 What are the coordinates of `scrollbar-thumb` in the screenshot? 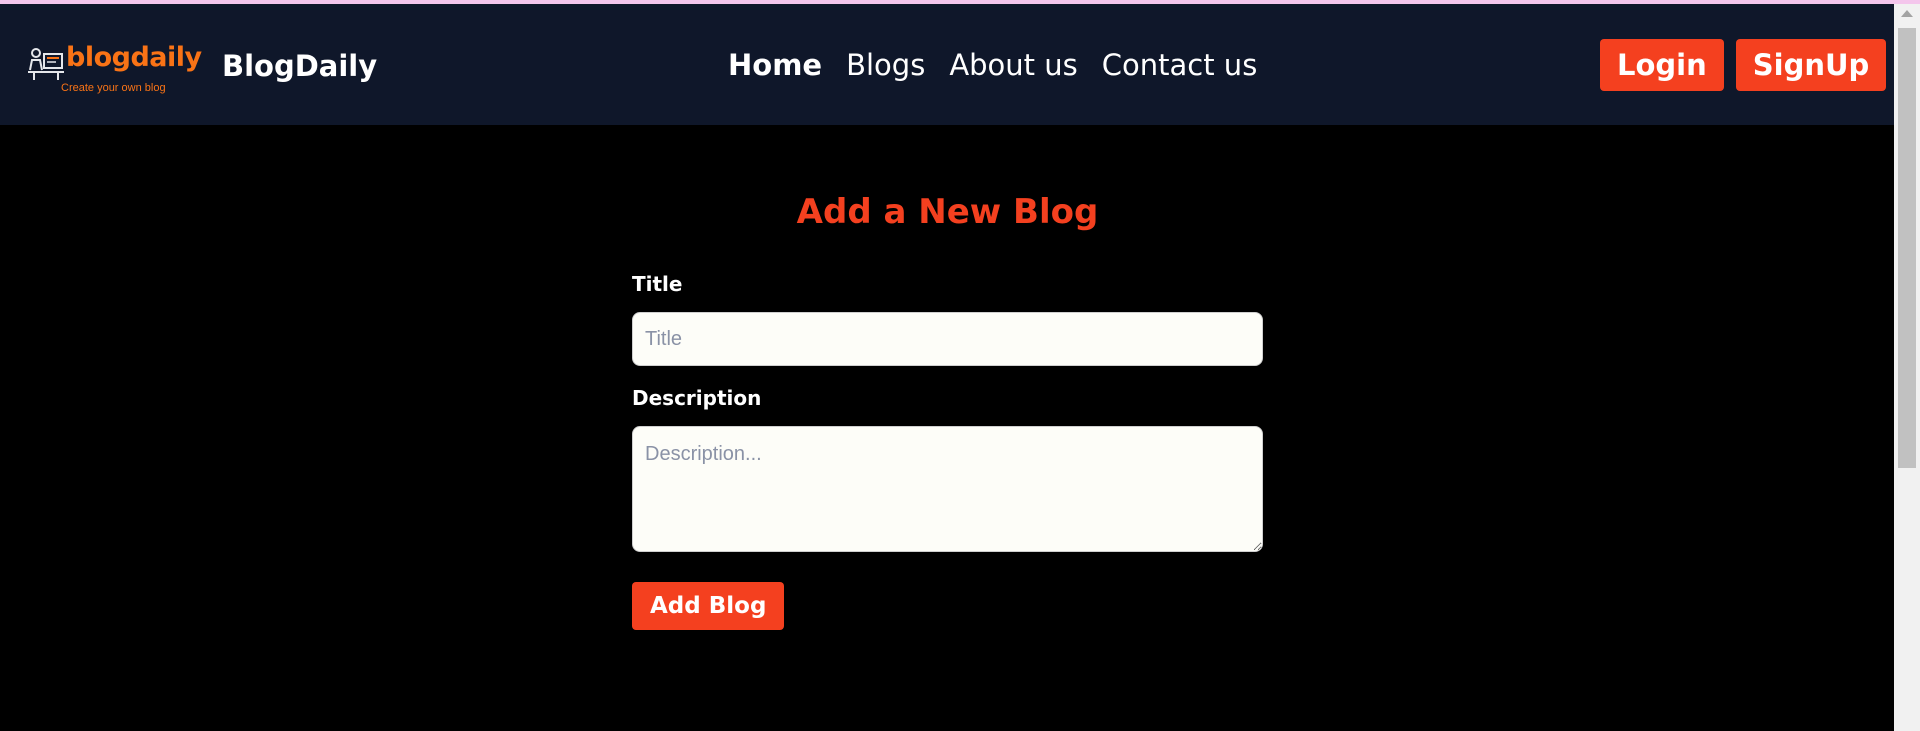 It's located at (1907, 248).